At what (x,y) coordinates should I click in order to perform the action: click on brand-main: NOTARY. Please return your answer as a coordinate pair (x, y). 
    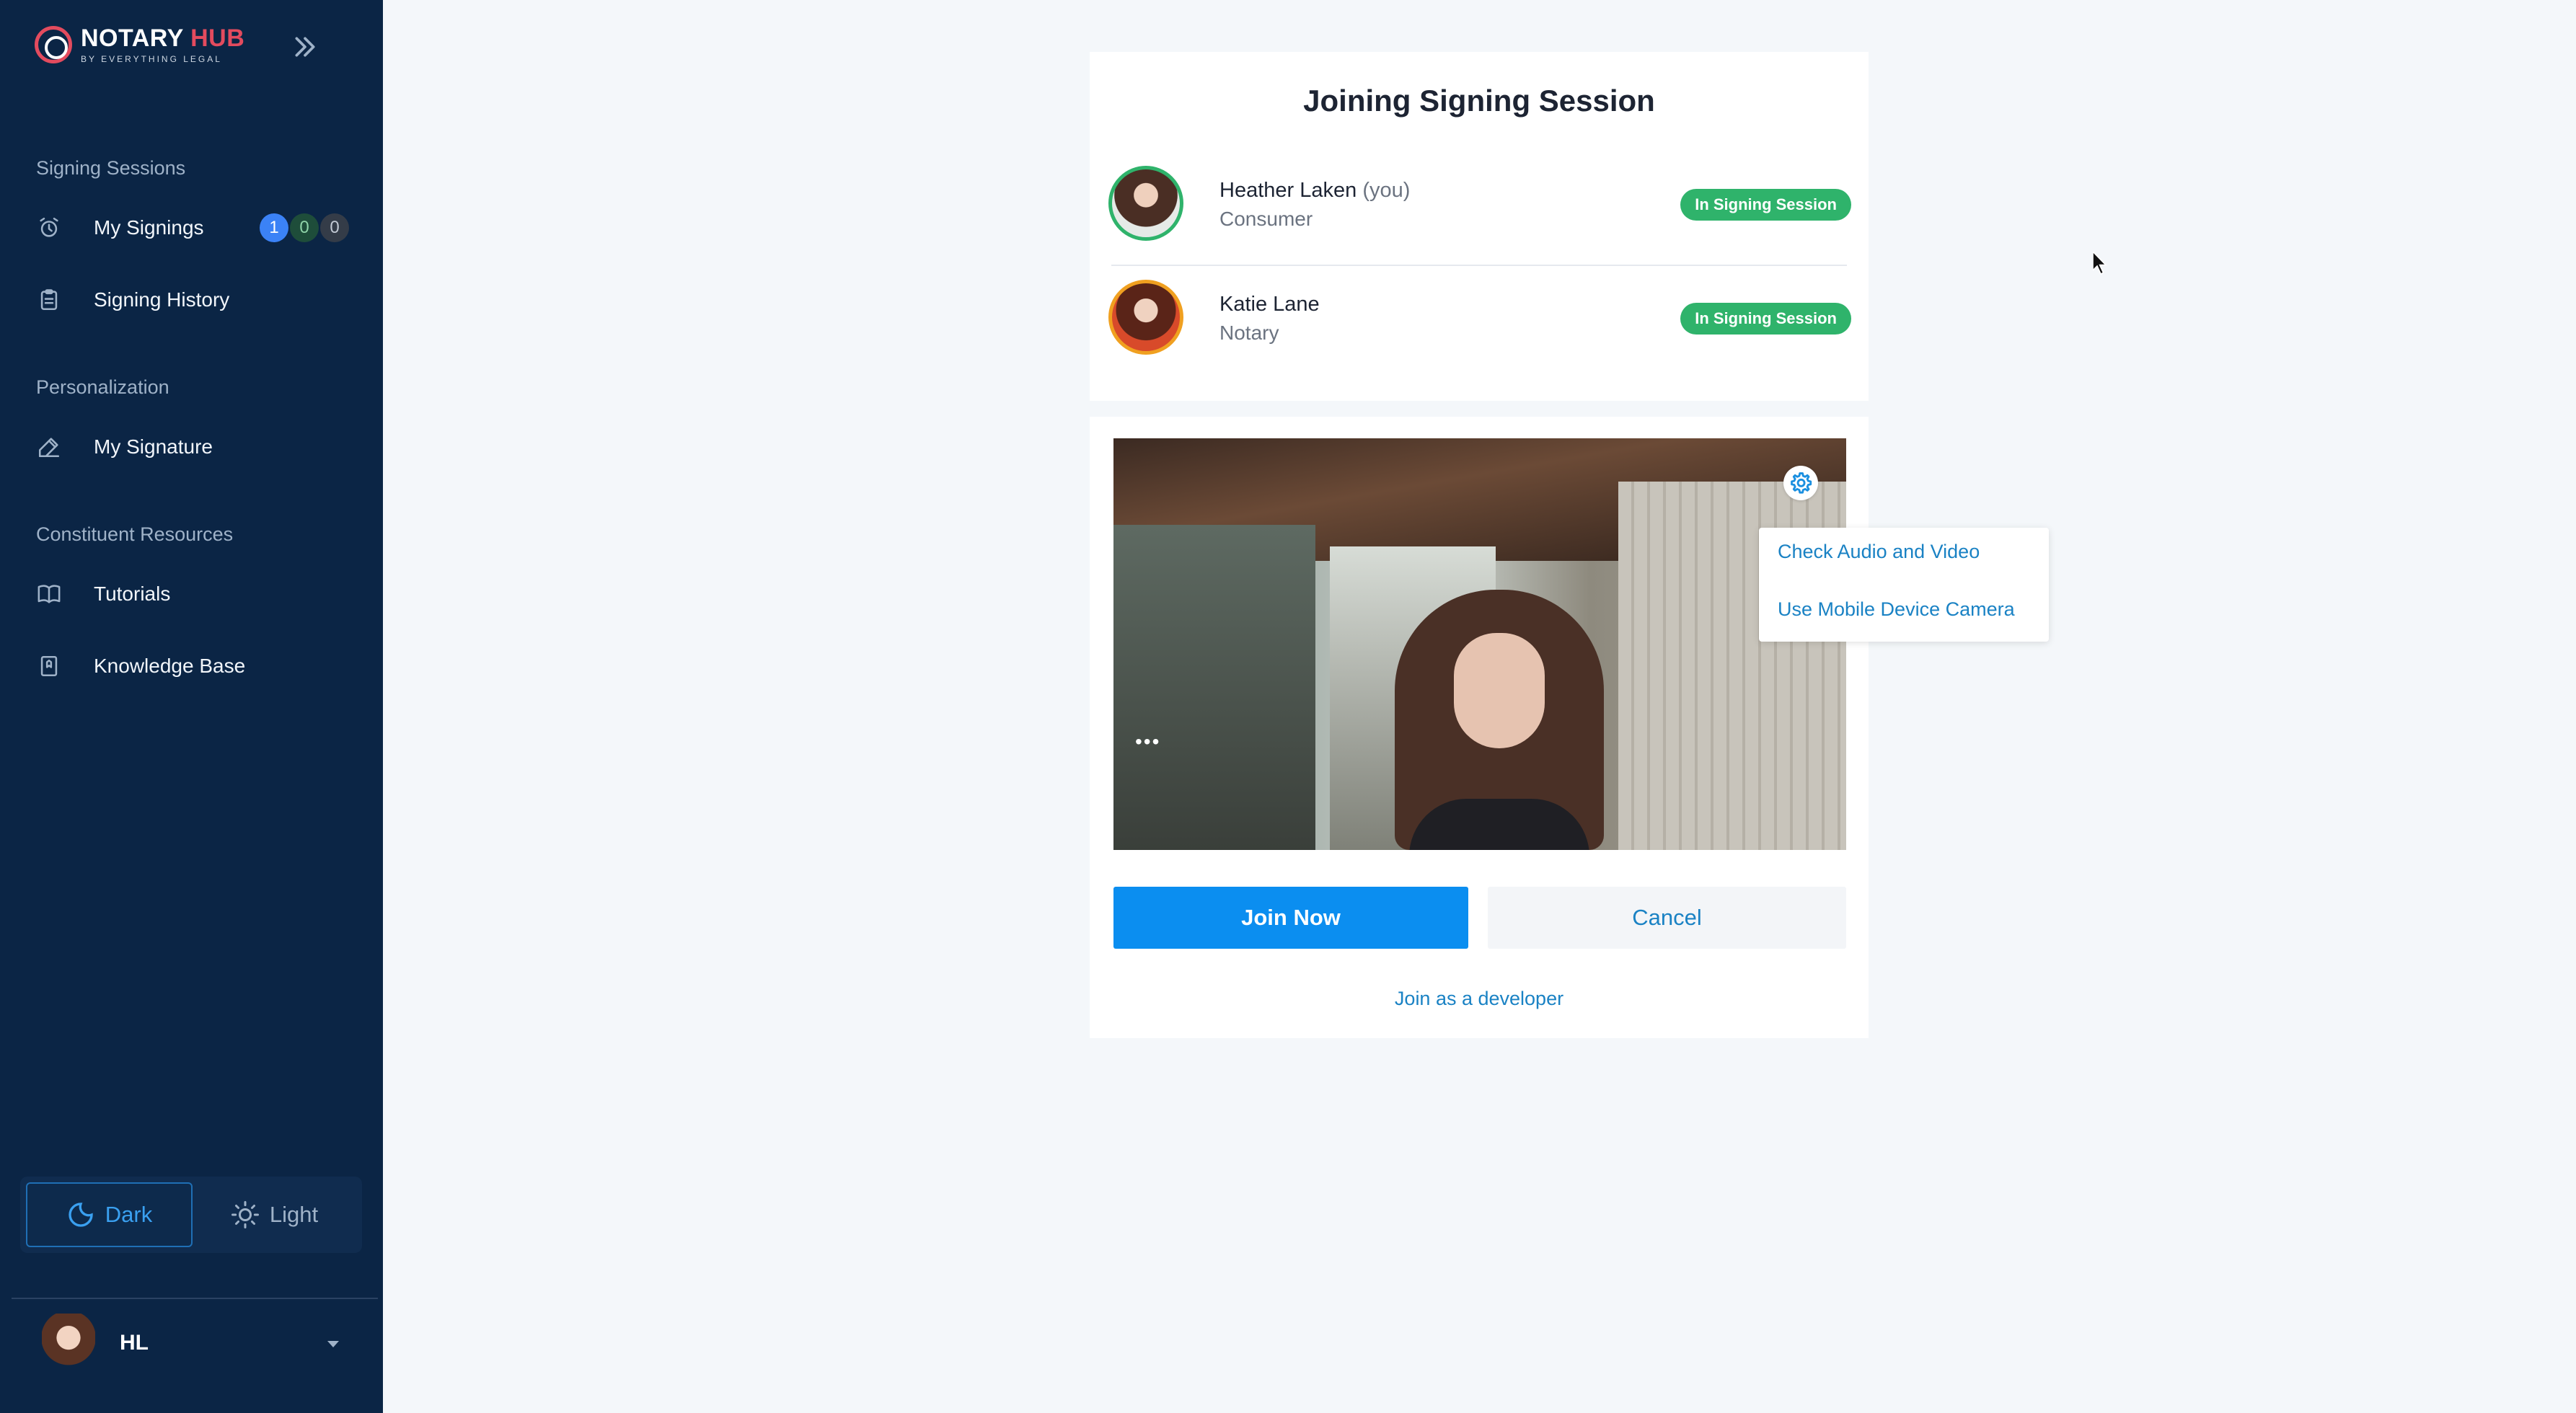
    Looking at the image, I should click on (132, 38).